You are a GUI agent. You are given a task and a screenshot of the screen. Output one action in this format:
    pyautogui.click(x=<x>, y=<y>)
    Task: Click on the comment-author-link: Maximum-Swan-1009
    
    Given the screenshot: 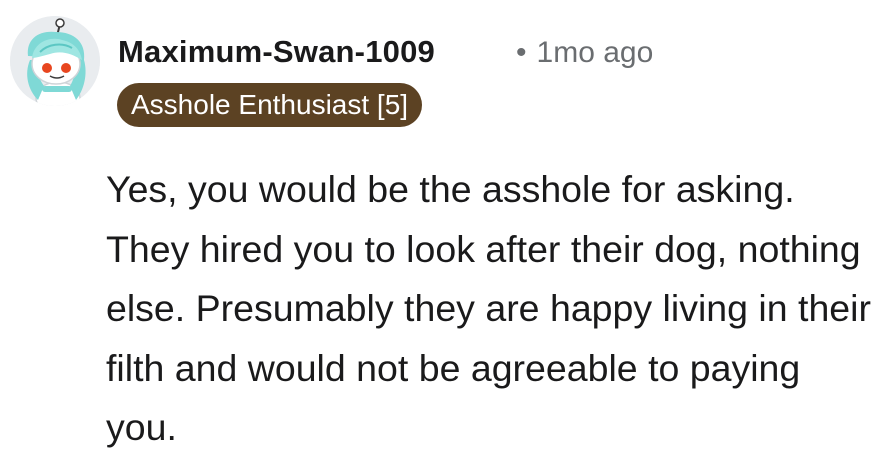 What is the action you would take?
    pyautogui.click(x=276, y=52)
    